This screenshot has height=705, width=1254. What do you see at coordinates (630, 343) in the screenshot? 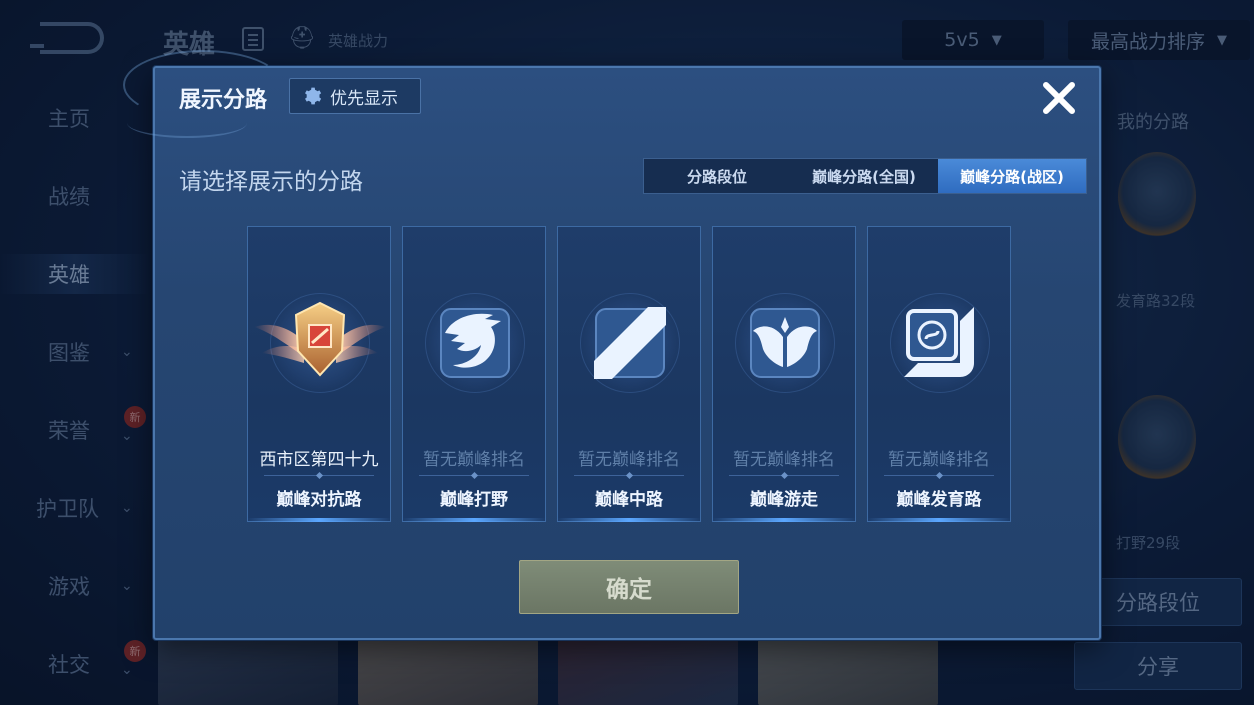
I see `mid-lane-slash-icon` at bounding box center [630, 343].